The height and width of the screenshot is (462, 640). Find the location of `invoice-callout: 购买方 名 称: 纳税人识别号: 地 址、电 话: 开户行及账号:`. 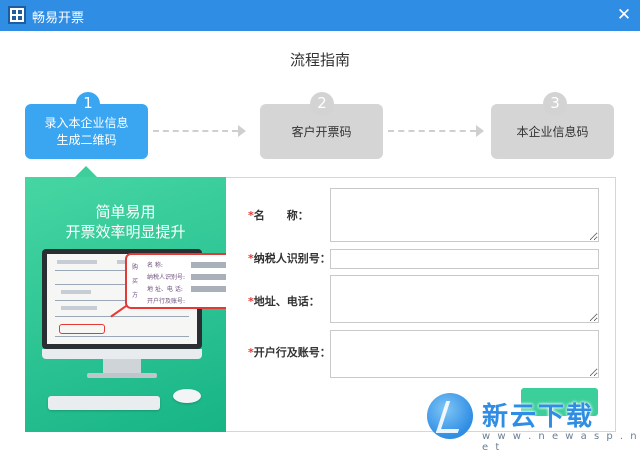

invoice-callout: 购买方 名 称: 纳税人识别号: 地 址、电 话: 开户行及账号: is located at coordinates (175, 281).